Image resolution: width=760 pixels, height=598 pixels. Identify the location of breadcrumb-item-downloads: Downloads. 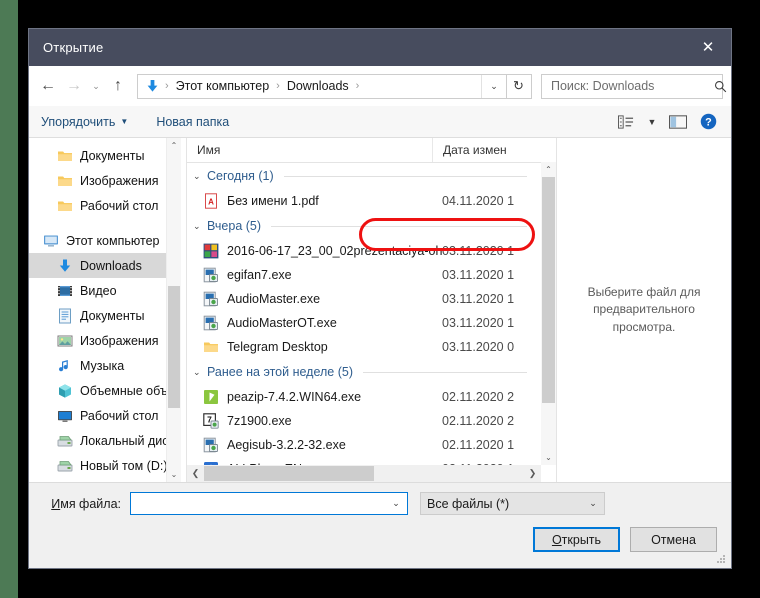
(318, 86).